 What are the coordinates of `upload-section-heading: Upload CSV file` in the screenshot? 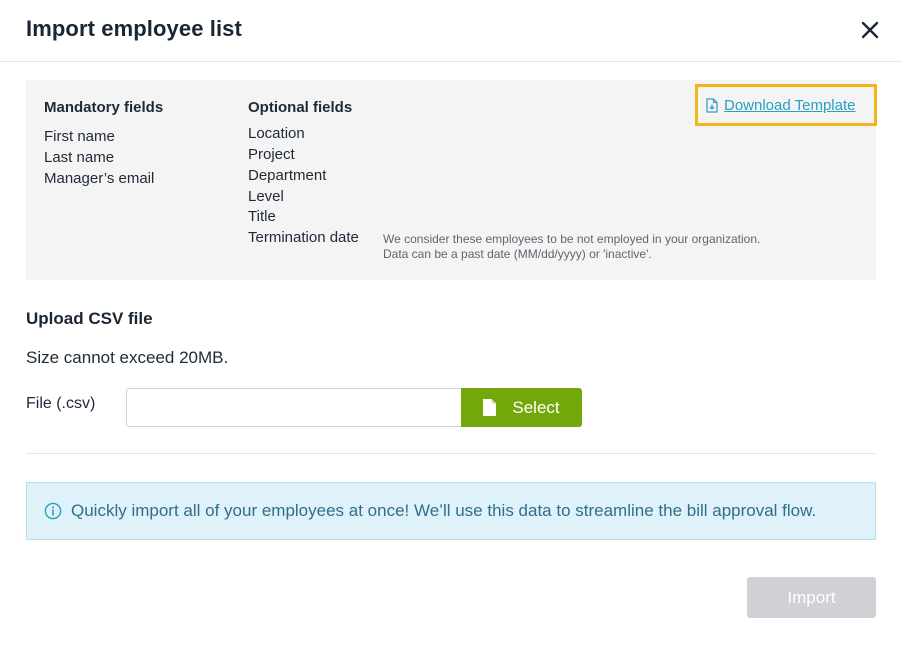 It's located at (89, 318).